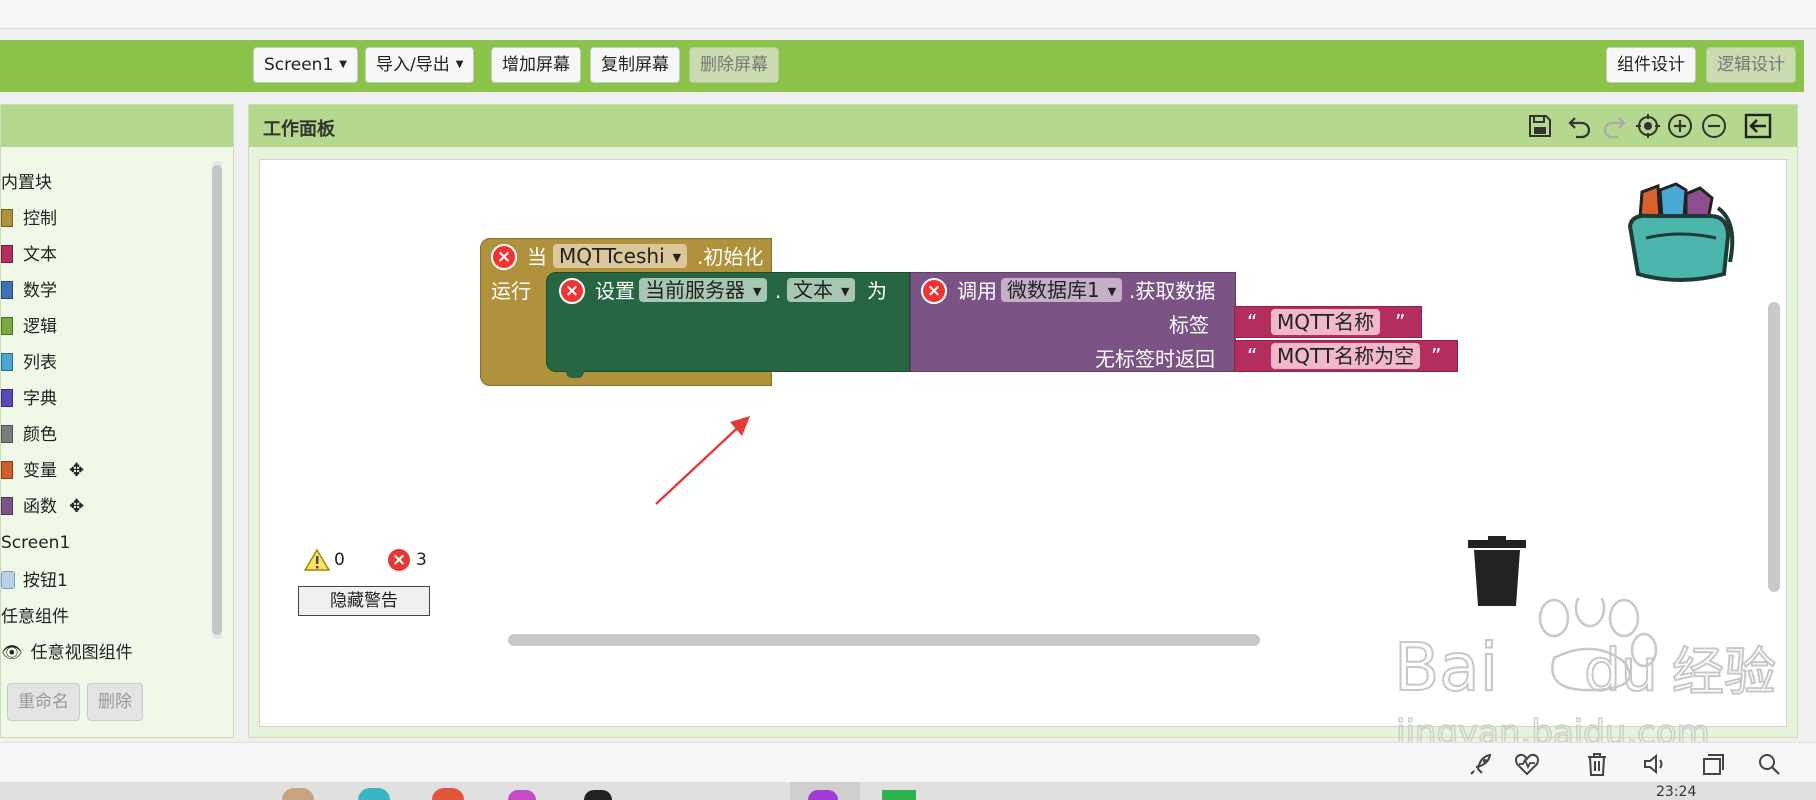 This screenshot has width=1816, height=800. I want to click on default-value-field: MQTT名称为空, so click(1346, 356).